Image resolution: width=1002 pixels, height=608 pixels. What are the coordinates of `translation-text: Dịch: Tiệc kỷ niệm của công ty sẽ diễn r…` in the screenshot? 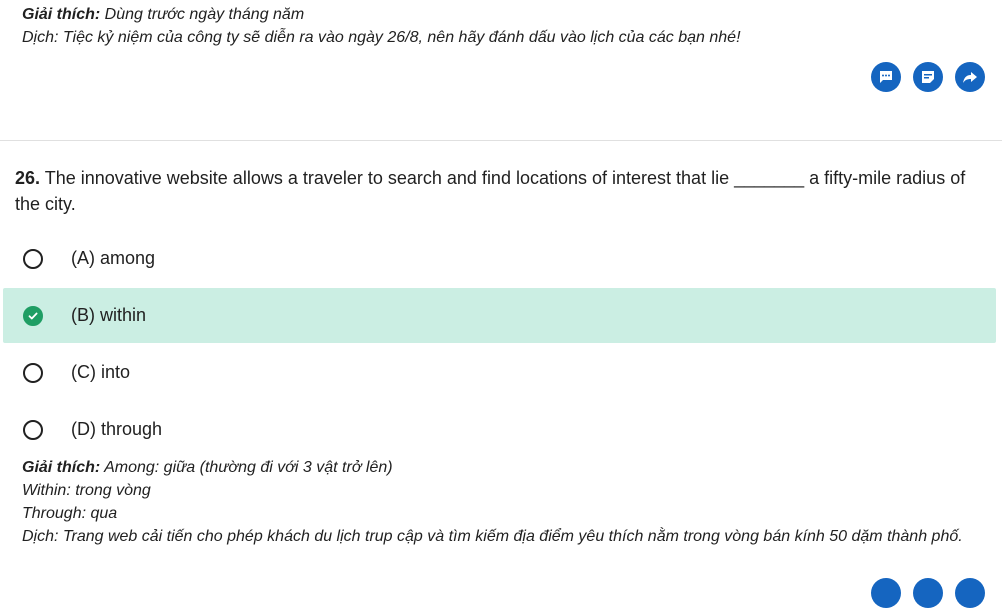 It's located at (381, 37).